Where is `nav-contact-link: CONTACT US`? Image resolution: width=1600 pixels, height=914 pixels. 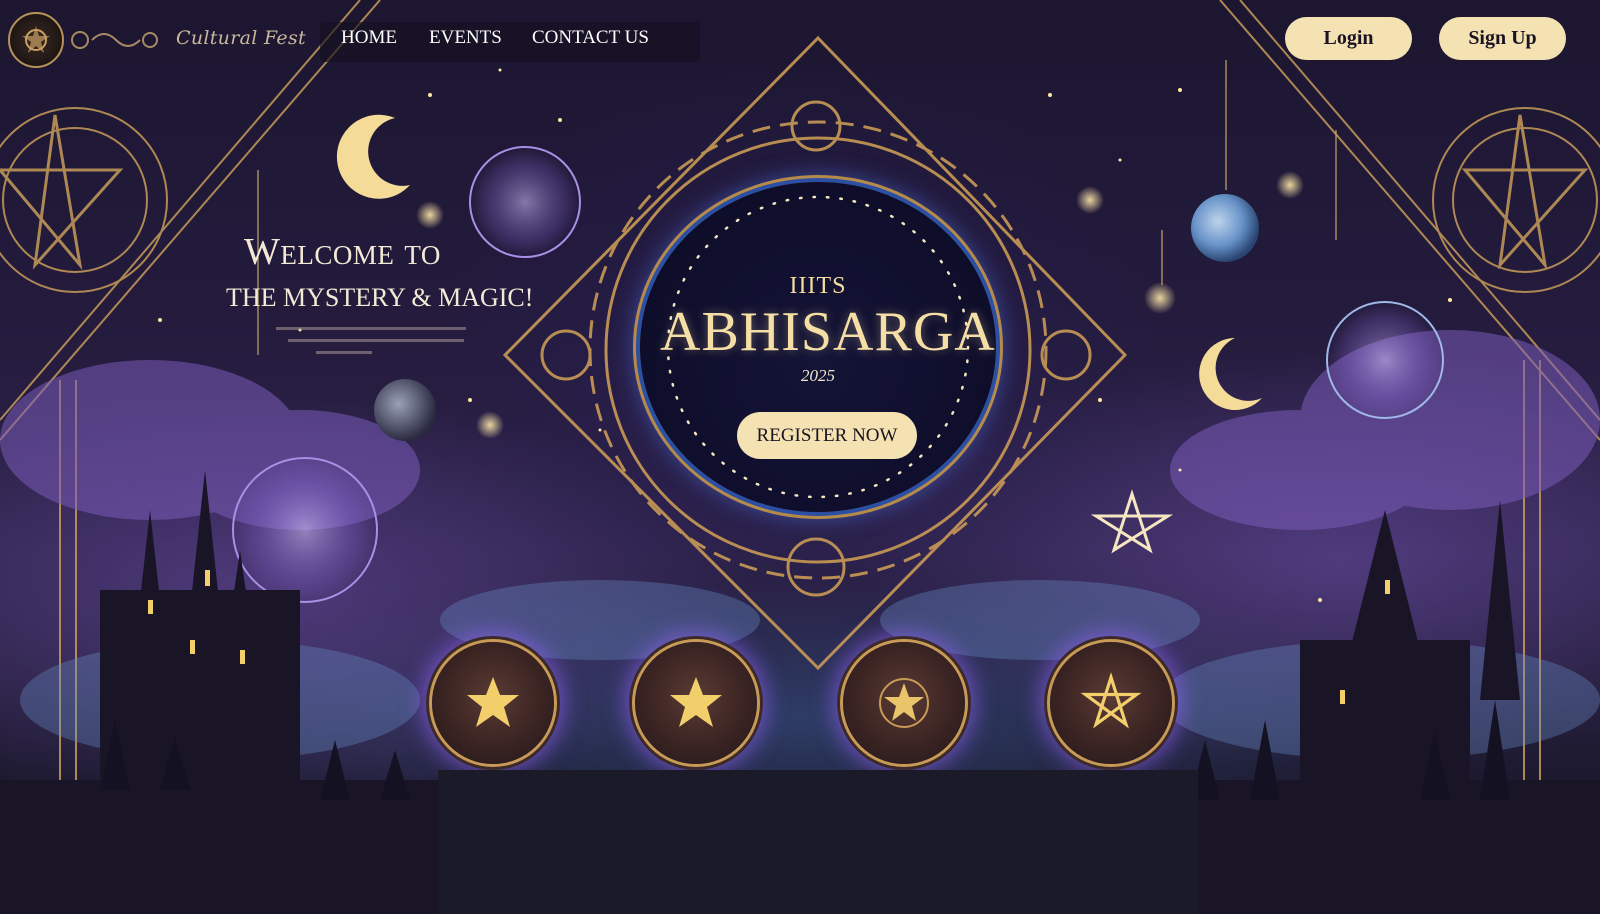
nav-contact-link: CONTACT US is located at coordinates (590, 38).